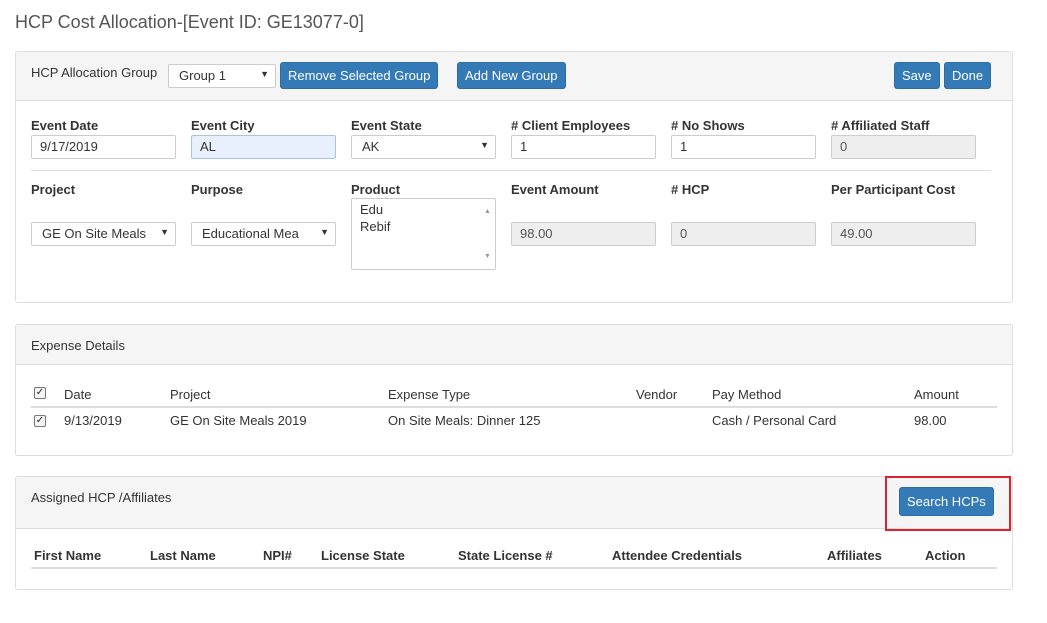 The image size is (1047, 623). I want to click on add-new-group-button: Add New Group, so click(511, 75).